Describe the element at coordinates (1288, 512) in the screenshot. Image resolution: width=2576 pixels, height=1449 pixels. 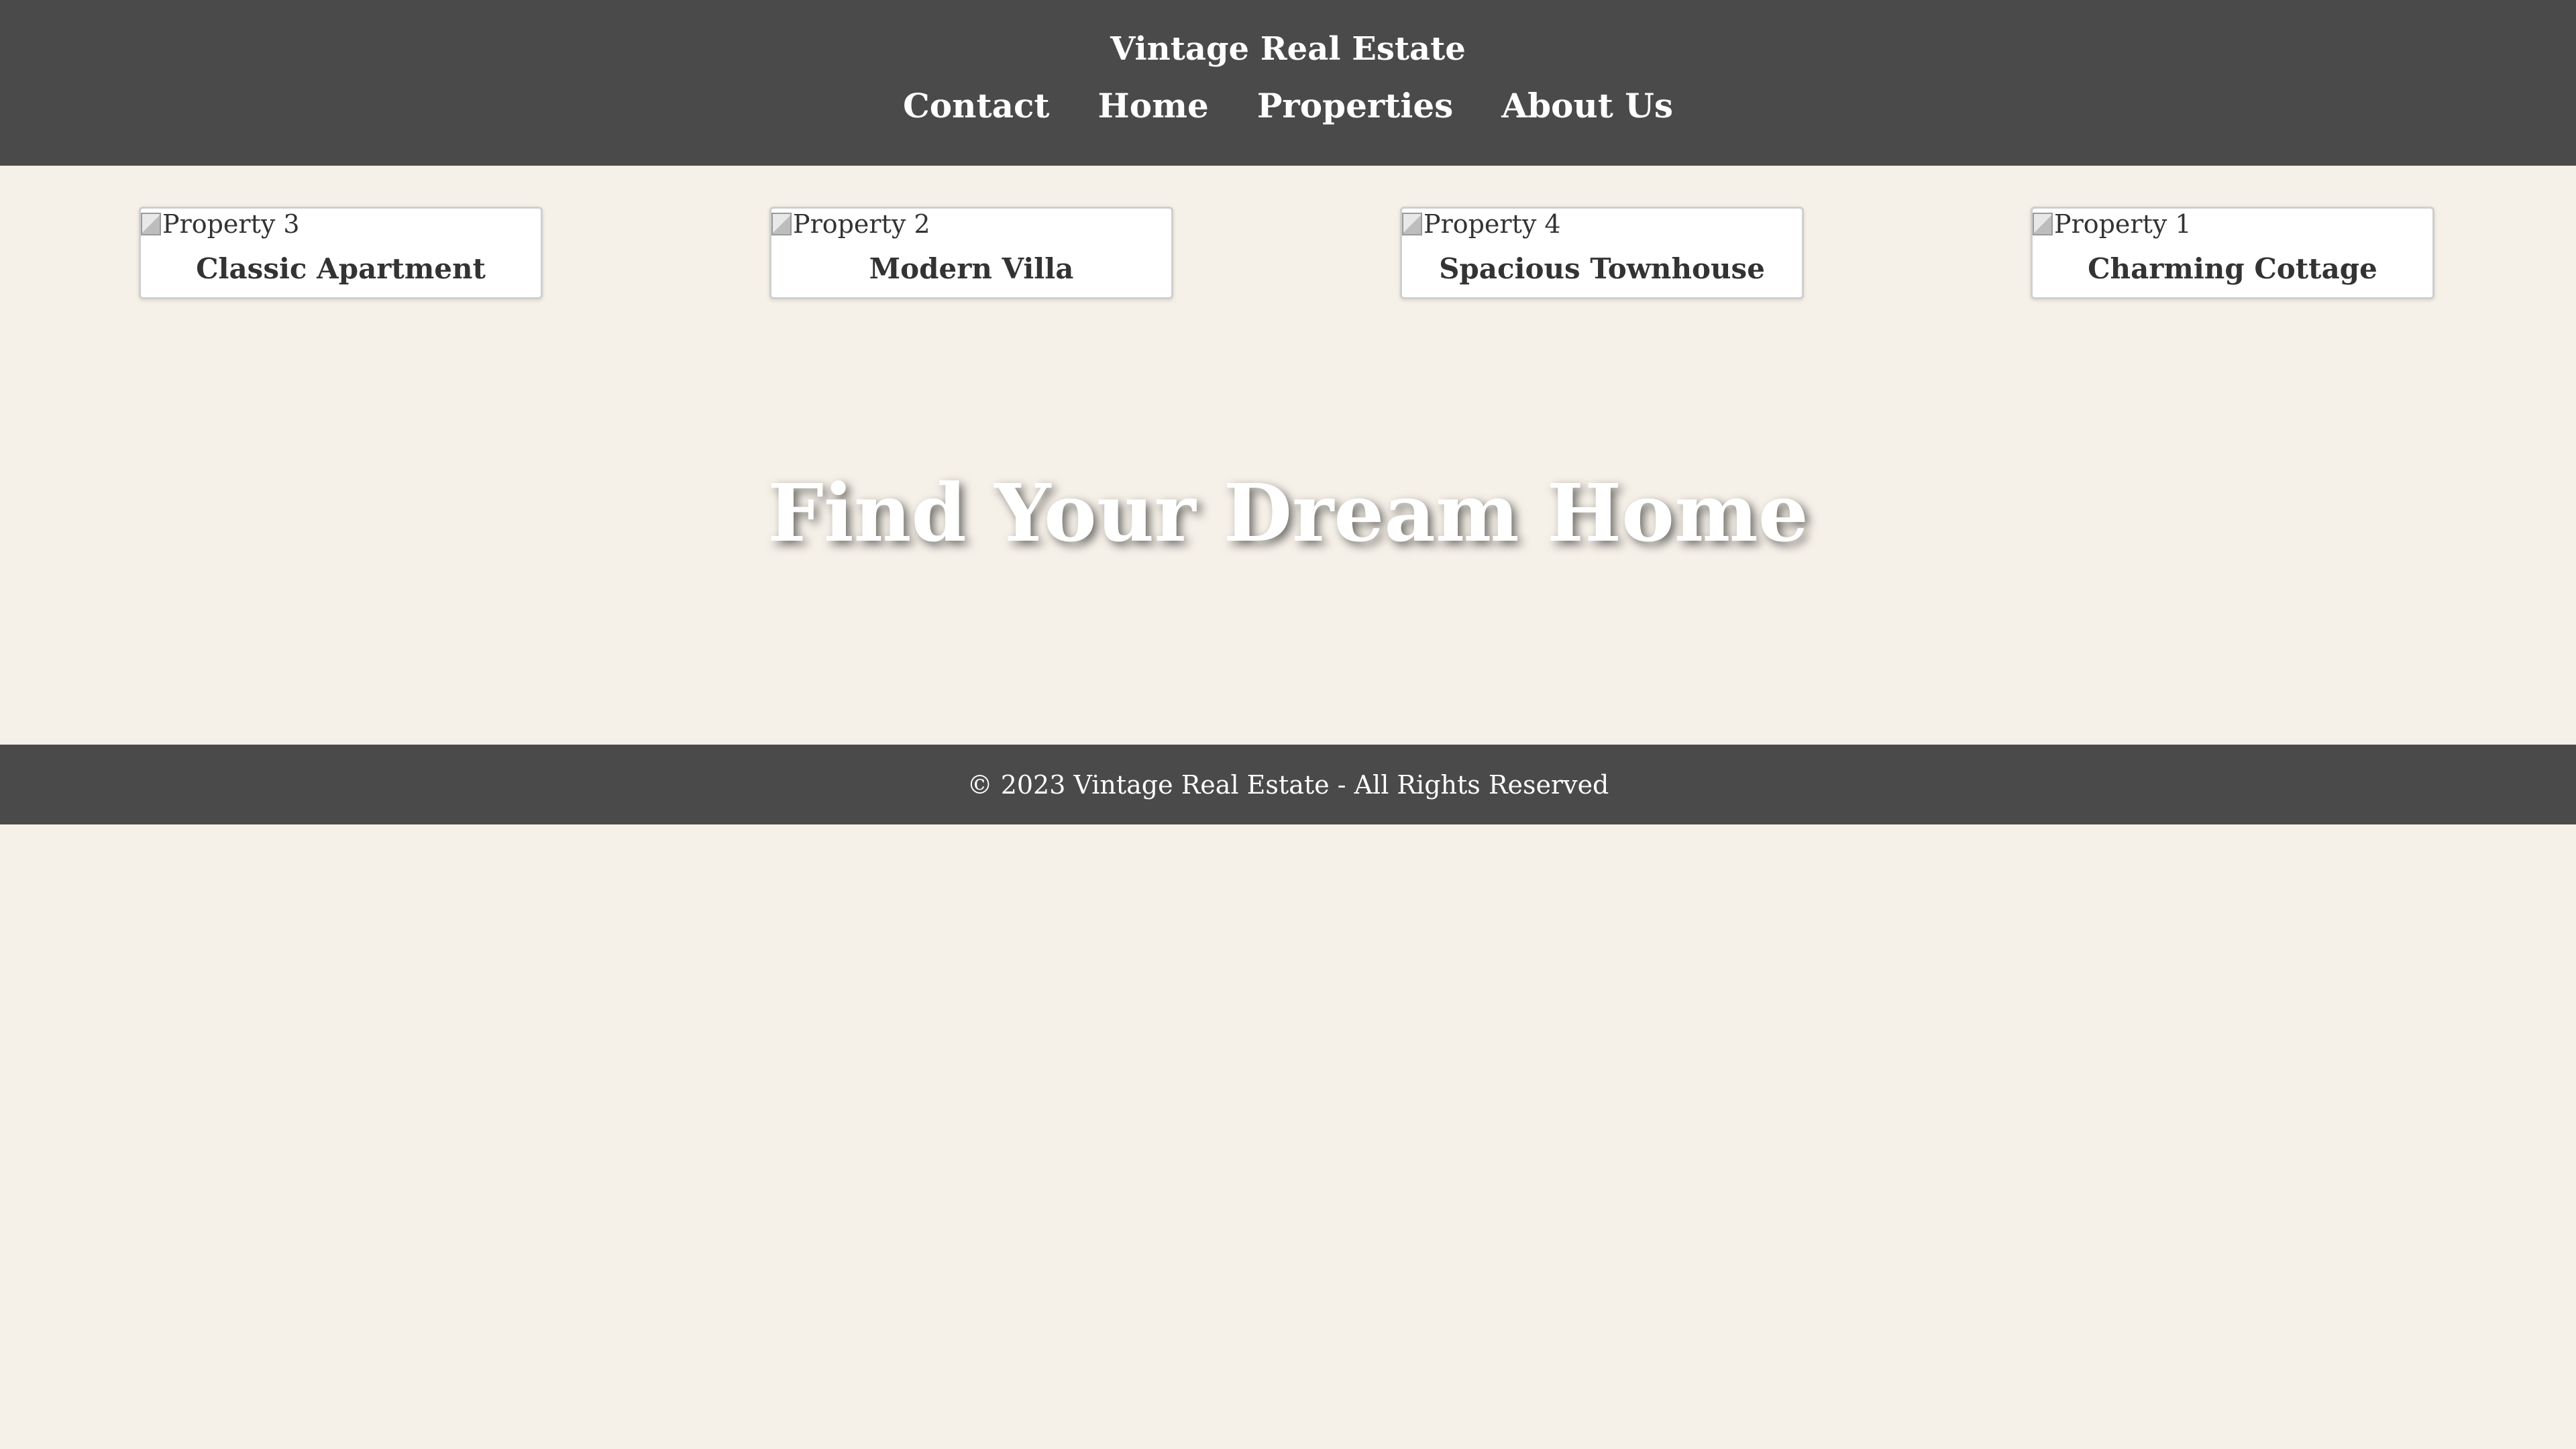
I see `hero-heading: Find Your Dream Home` at that location.